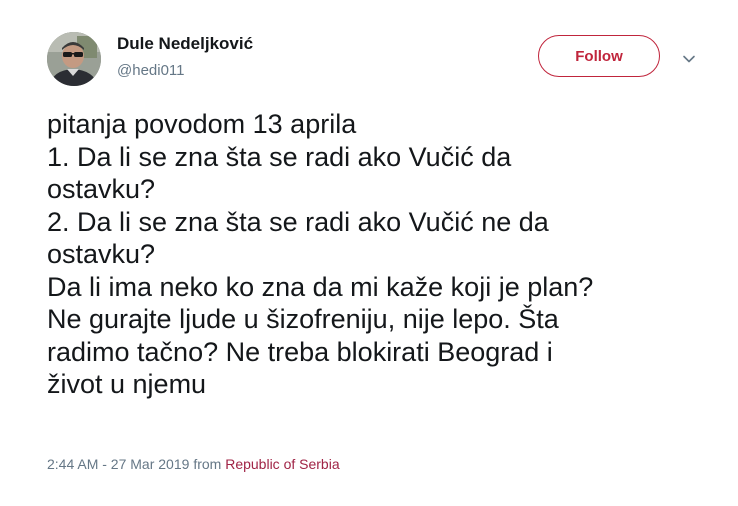 This screenshot has height=506, width=738. I want to click on tweet-menu-button, so click(689, 59).